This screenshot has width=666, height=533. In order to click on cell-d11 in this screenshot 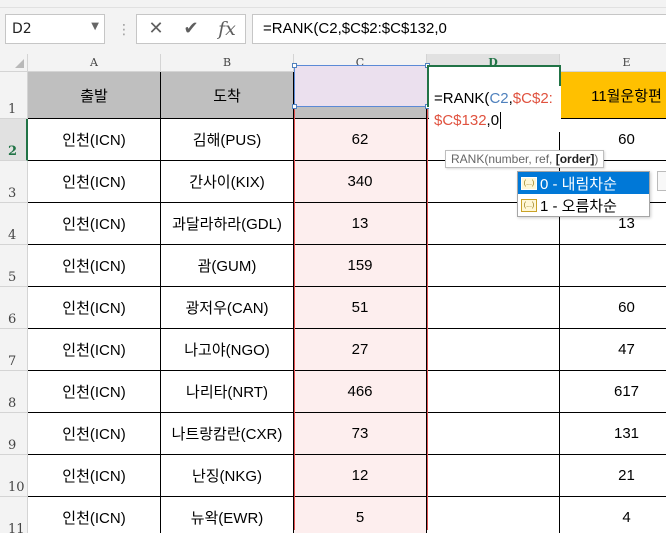, I will do `click(493, 515)`.